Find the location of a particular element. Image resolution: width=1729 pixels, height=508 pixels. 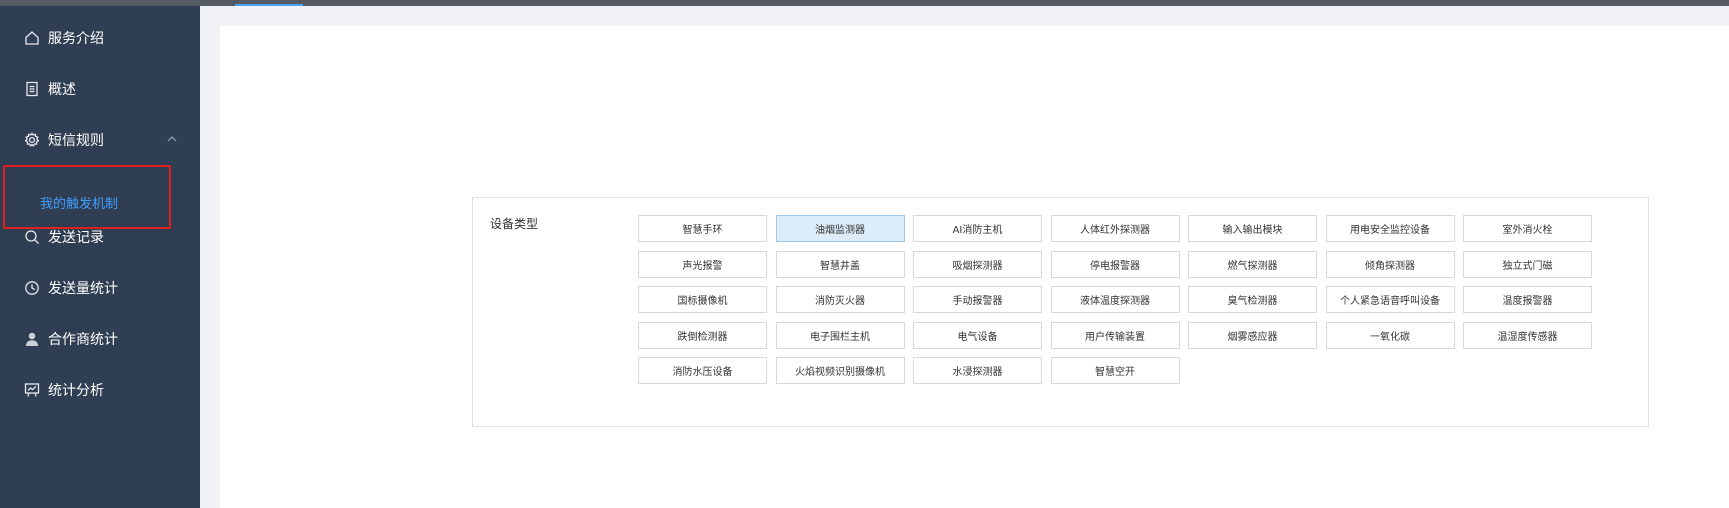

device-type-option: 消防灭火器 is located at coordinates (840, 299).